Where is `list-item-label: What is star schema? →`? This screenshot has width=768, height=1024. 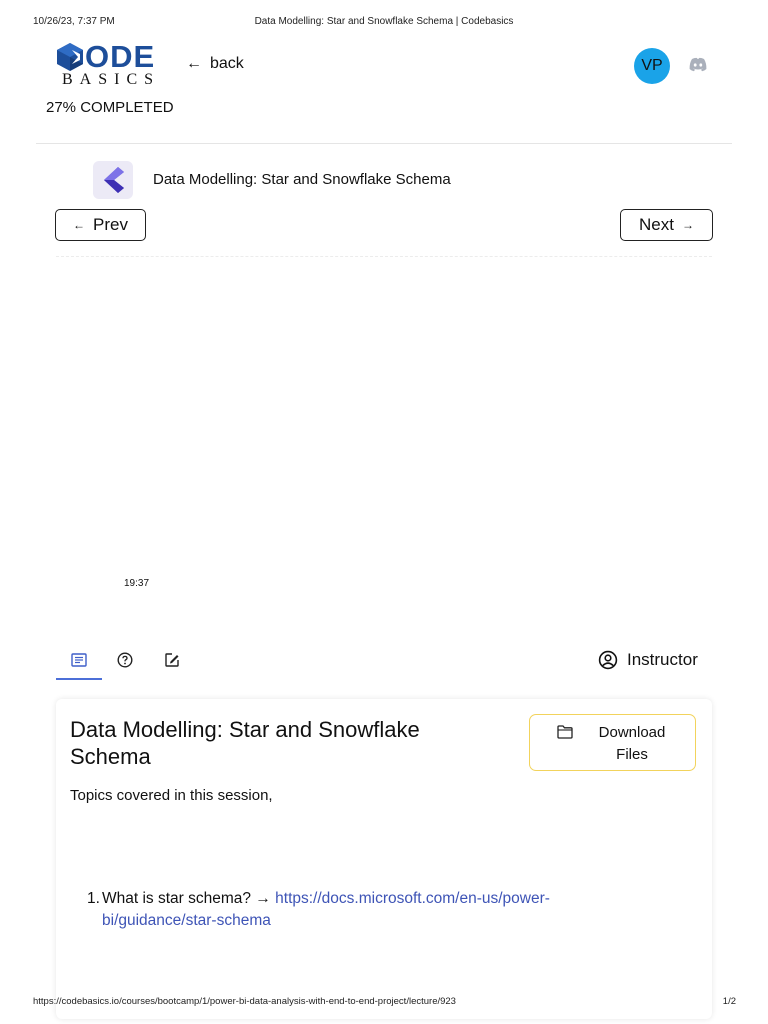 list-item-label: What is star schema? → is located at coordinates (189, 898).